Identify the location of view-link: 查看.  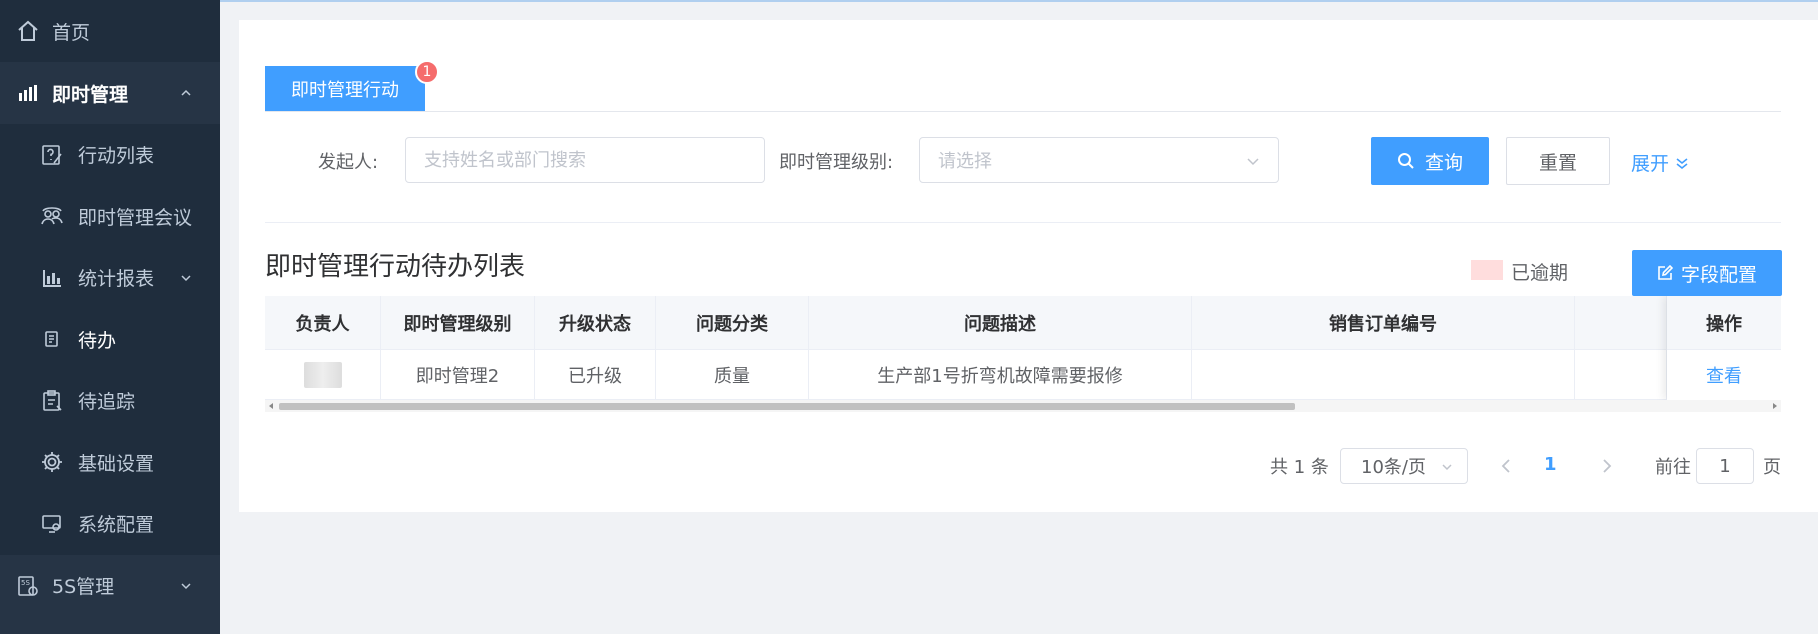
(1724, 375).